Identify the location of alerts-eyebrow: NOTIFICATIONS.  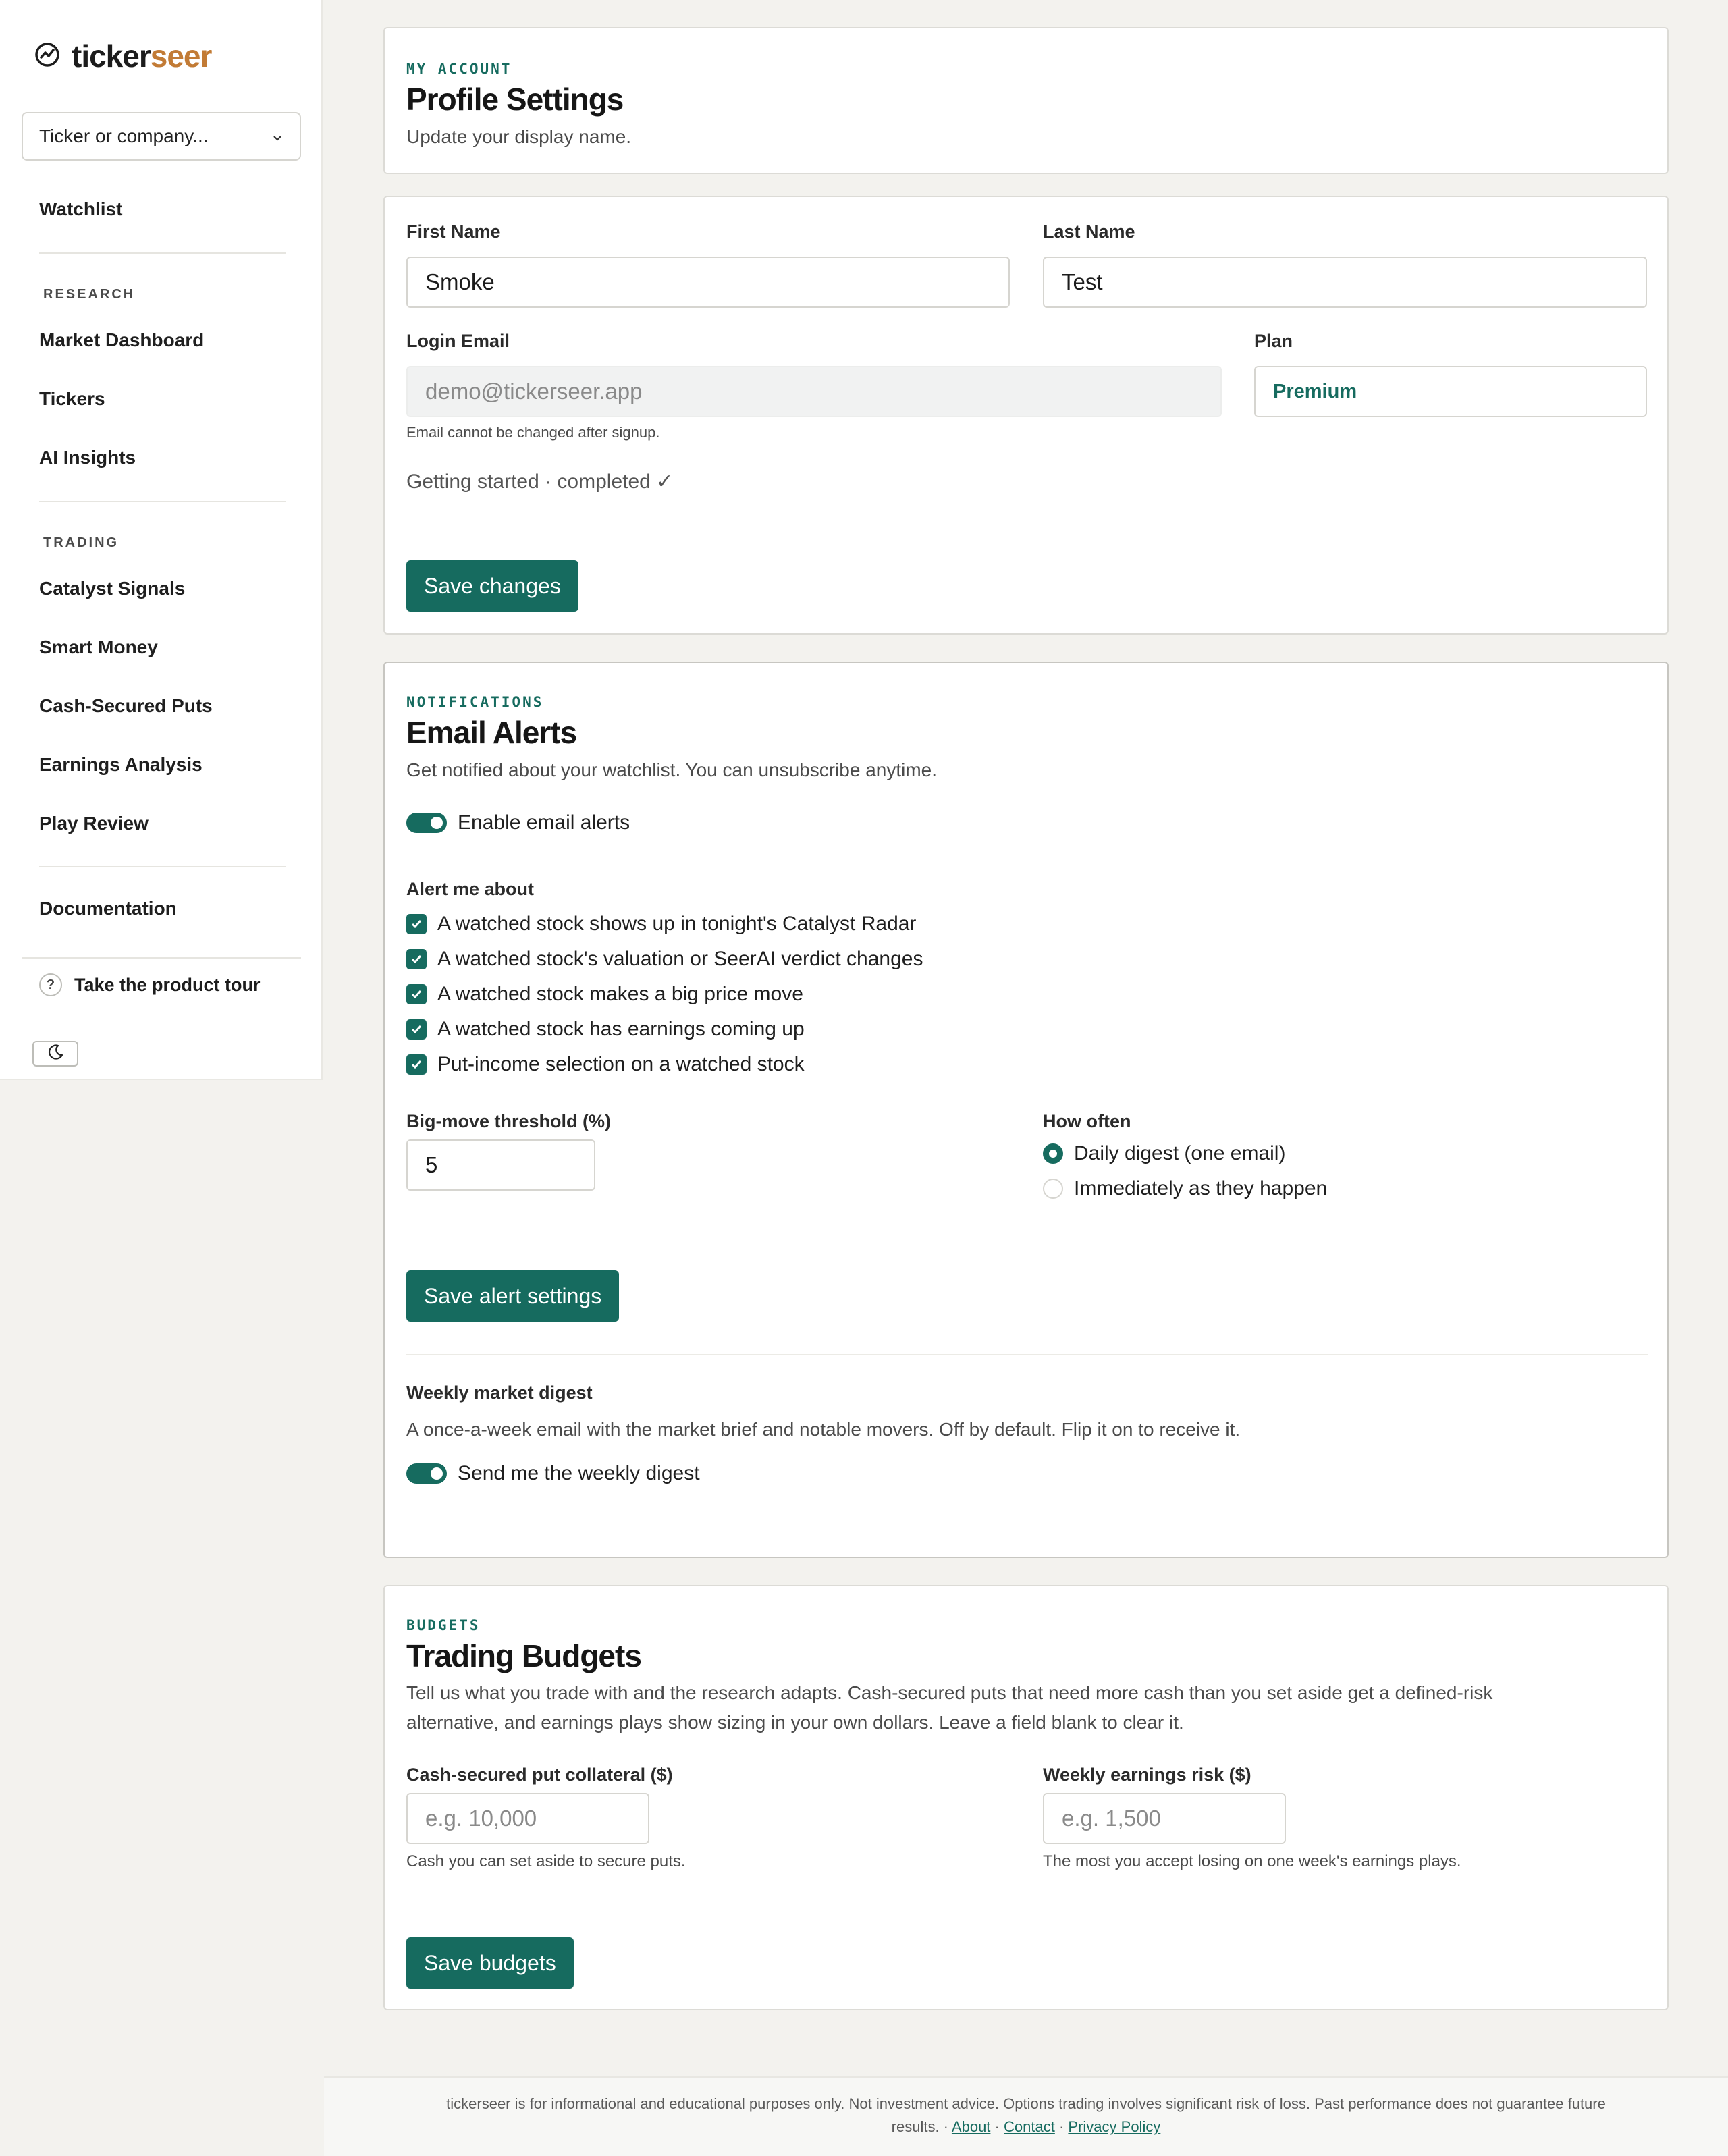
(475, 702).